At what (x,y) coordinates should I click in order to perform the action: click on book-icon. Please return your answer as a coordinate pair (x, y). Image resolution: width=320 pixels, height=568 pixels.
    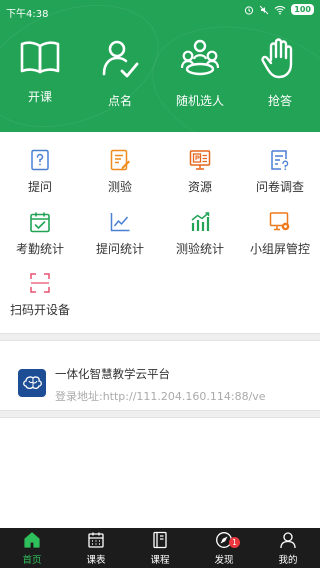
    Looking at the image, I should click on (40, 57).